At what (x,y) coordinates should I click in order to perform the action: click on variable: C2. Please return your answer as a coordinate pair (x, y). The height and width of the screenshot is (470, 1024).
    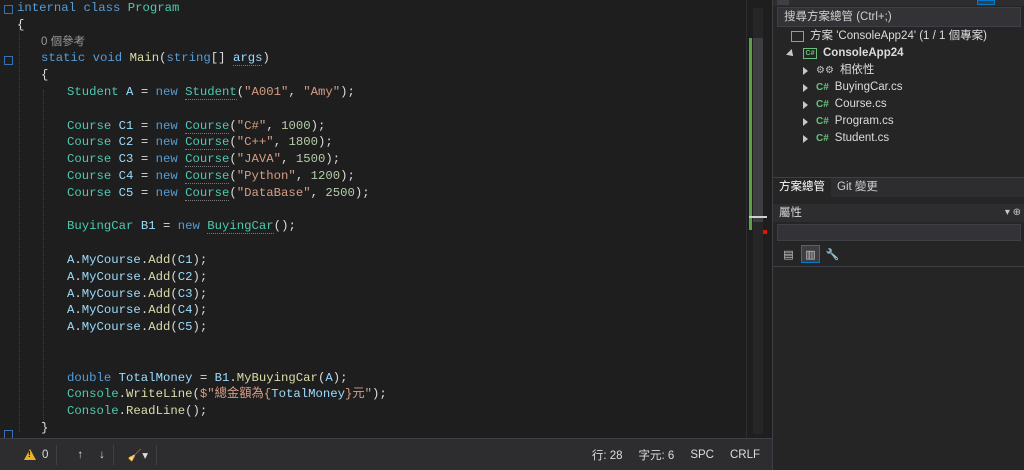
    Looking at the image, I should click on (185, 276).